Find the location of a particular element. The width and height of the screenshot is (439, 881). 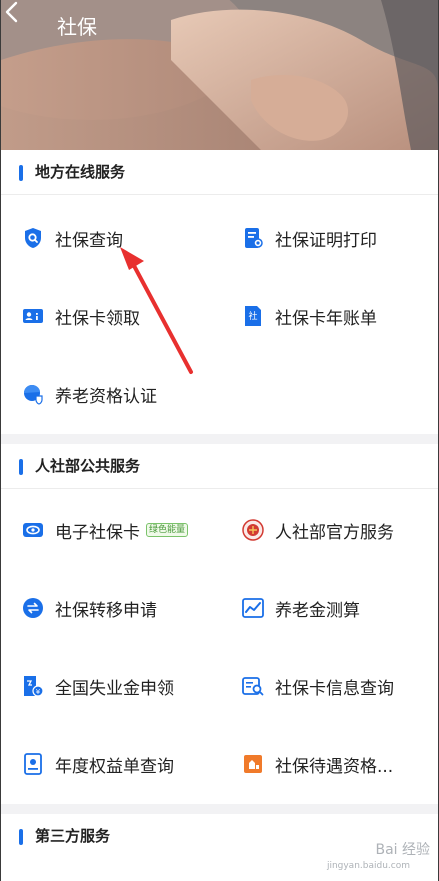

service-label: 电子社保卡 is located at coordinates (97, 532).